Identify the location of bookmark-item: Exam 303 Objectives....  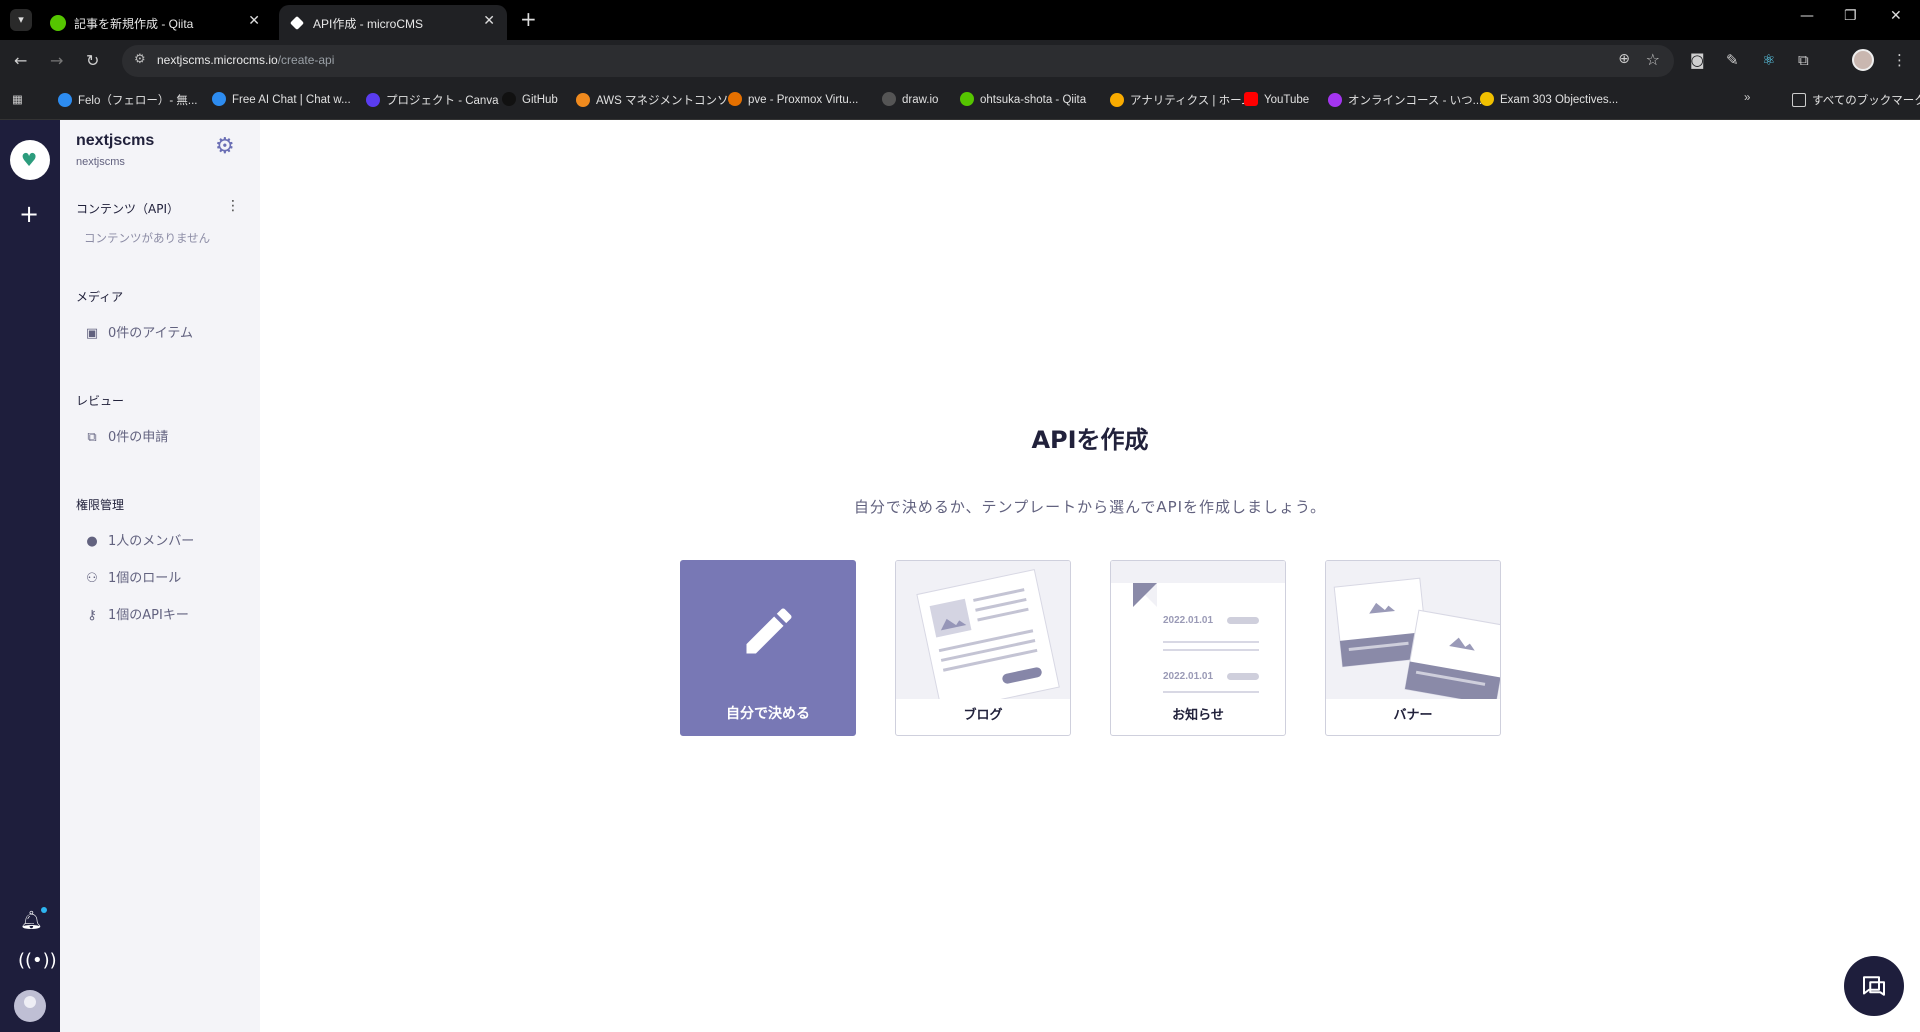
(1549, 101).